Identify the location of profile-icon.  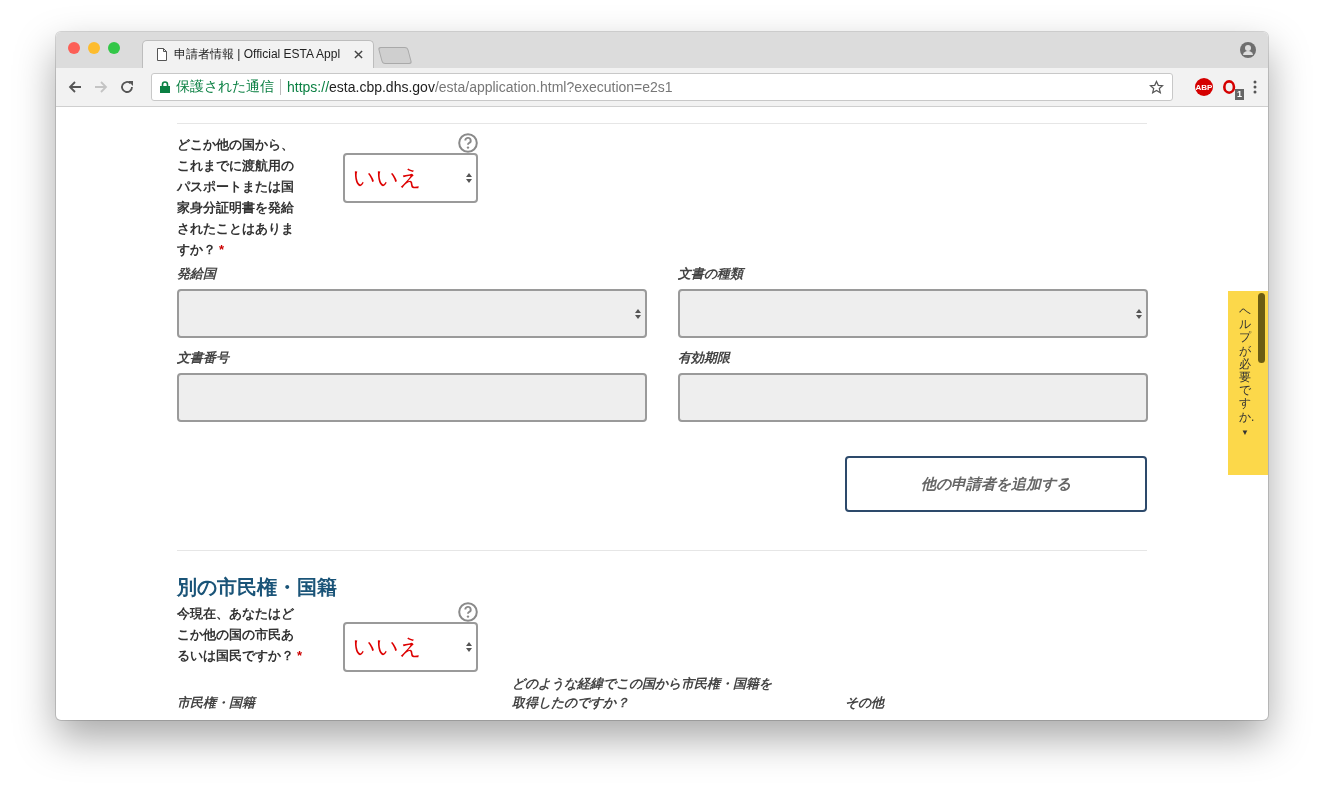
(1248, 50).